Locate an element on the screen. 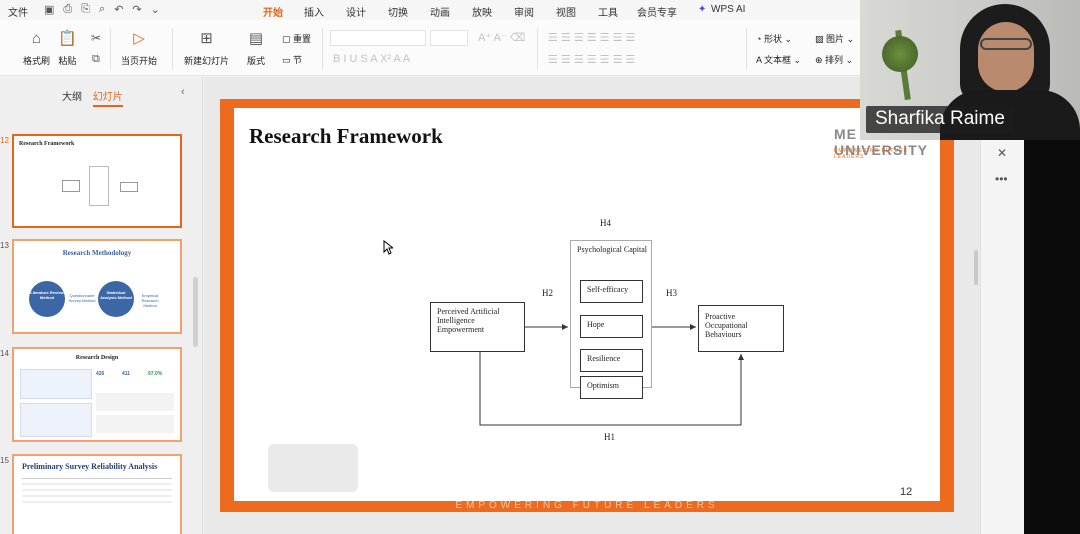  shape-button: ◔ 形状 ⌄ is located at coordinates (774, 38).